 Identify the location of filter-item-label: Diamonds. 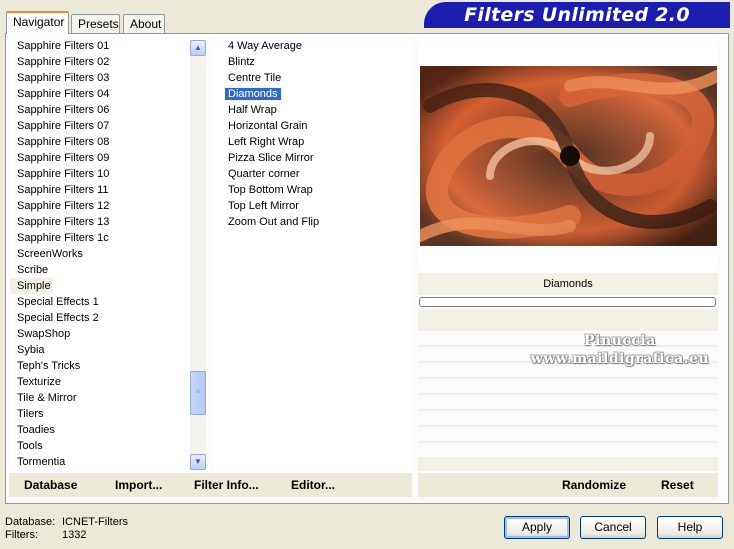
(253, 94).